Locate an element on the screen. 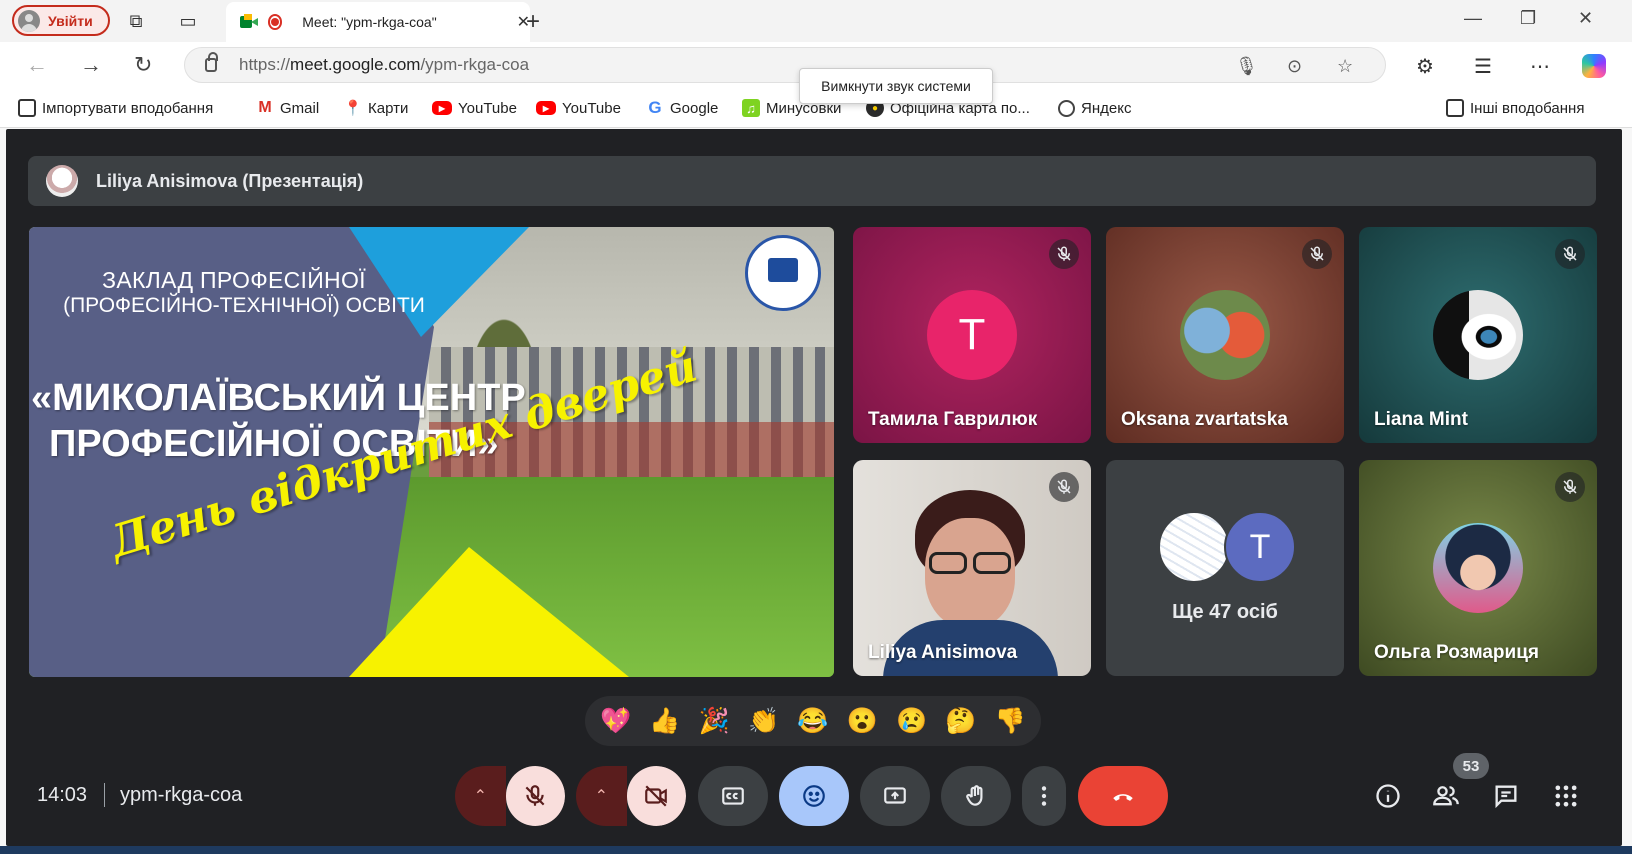 The width and height of the screenshot is (1632, 854). presenter-bar: Liliya Anisimova (Презентація) is located at coordinates (812, 181).